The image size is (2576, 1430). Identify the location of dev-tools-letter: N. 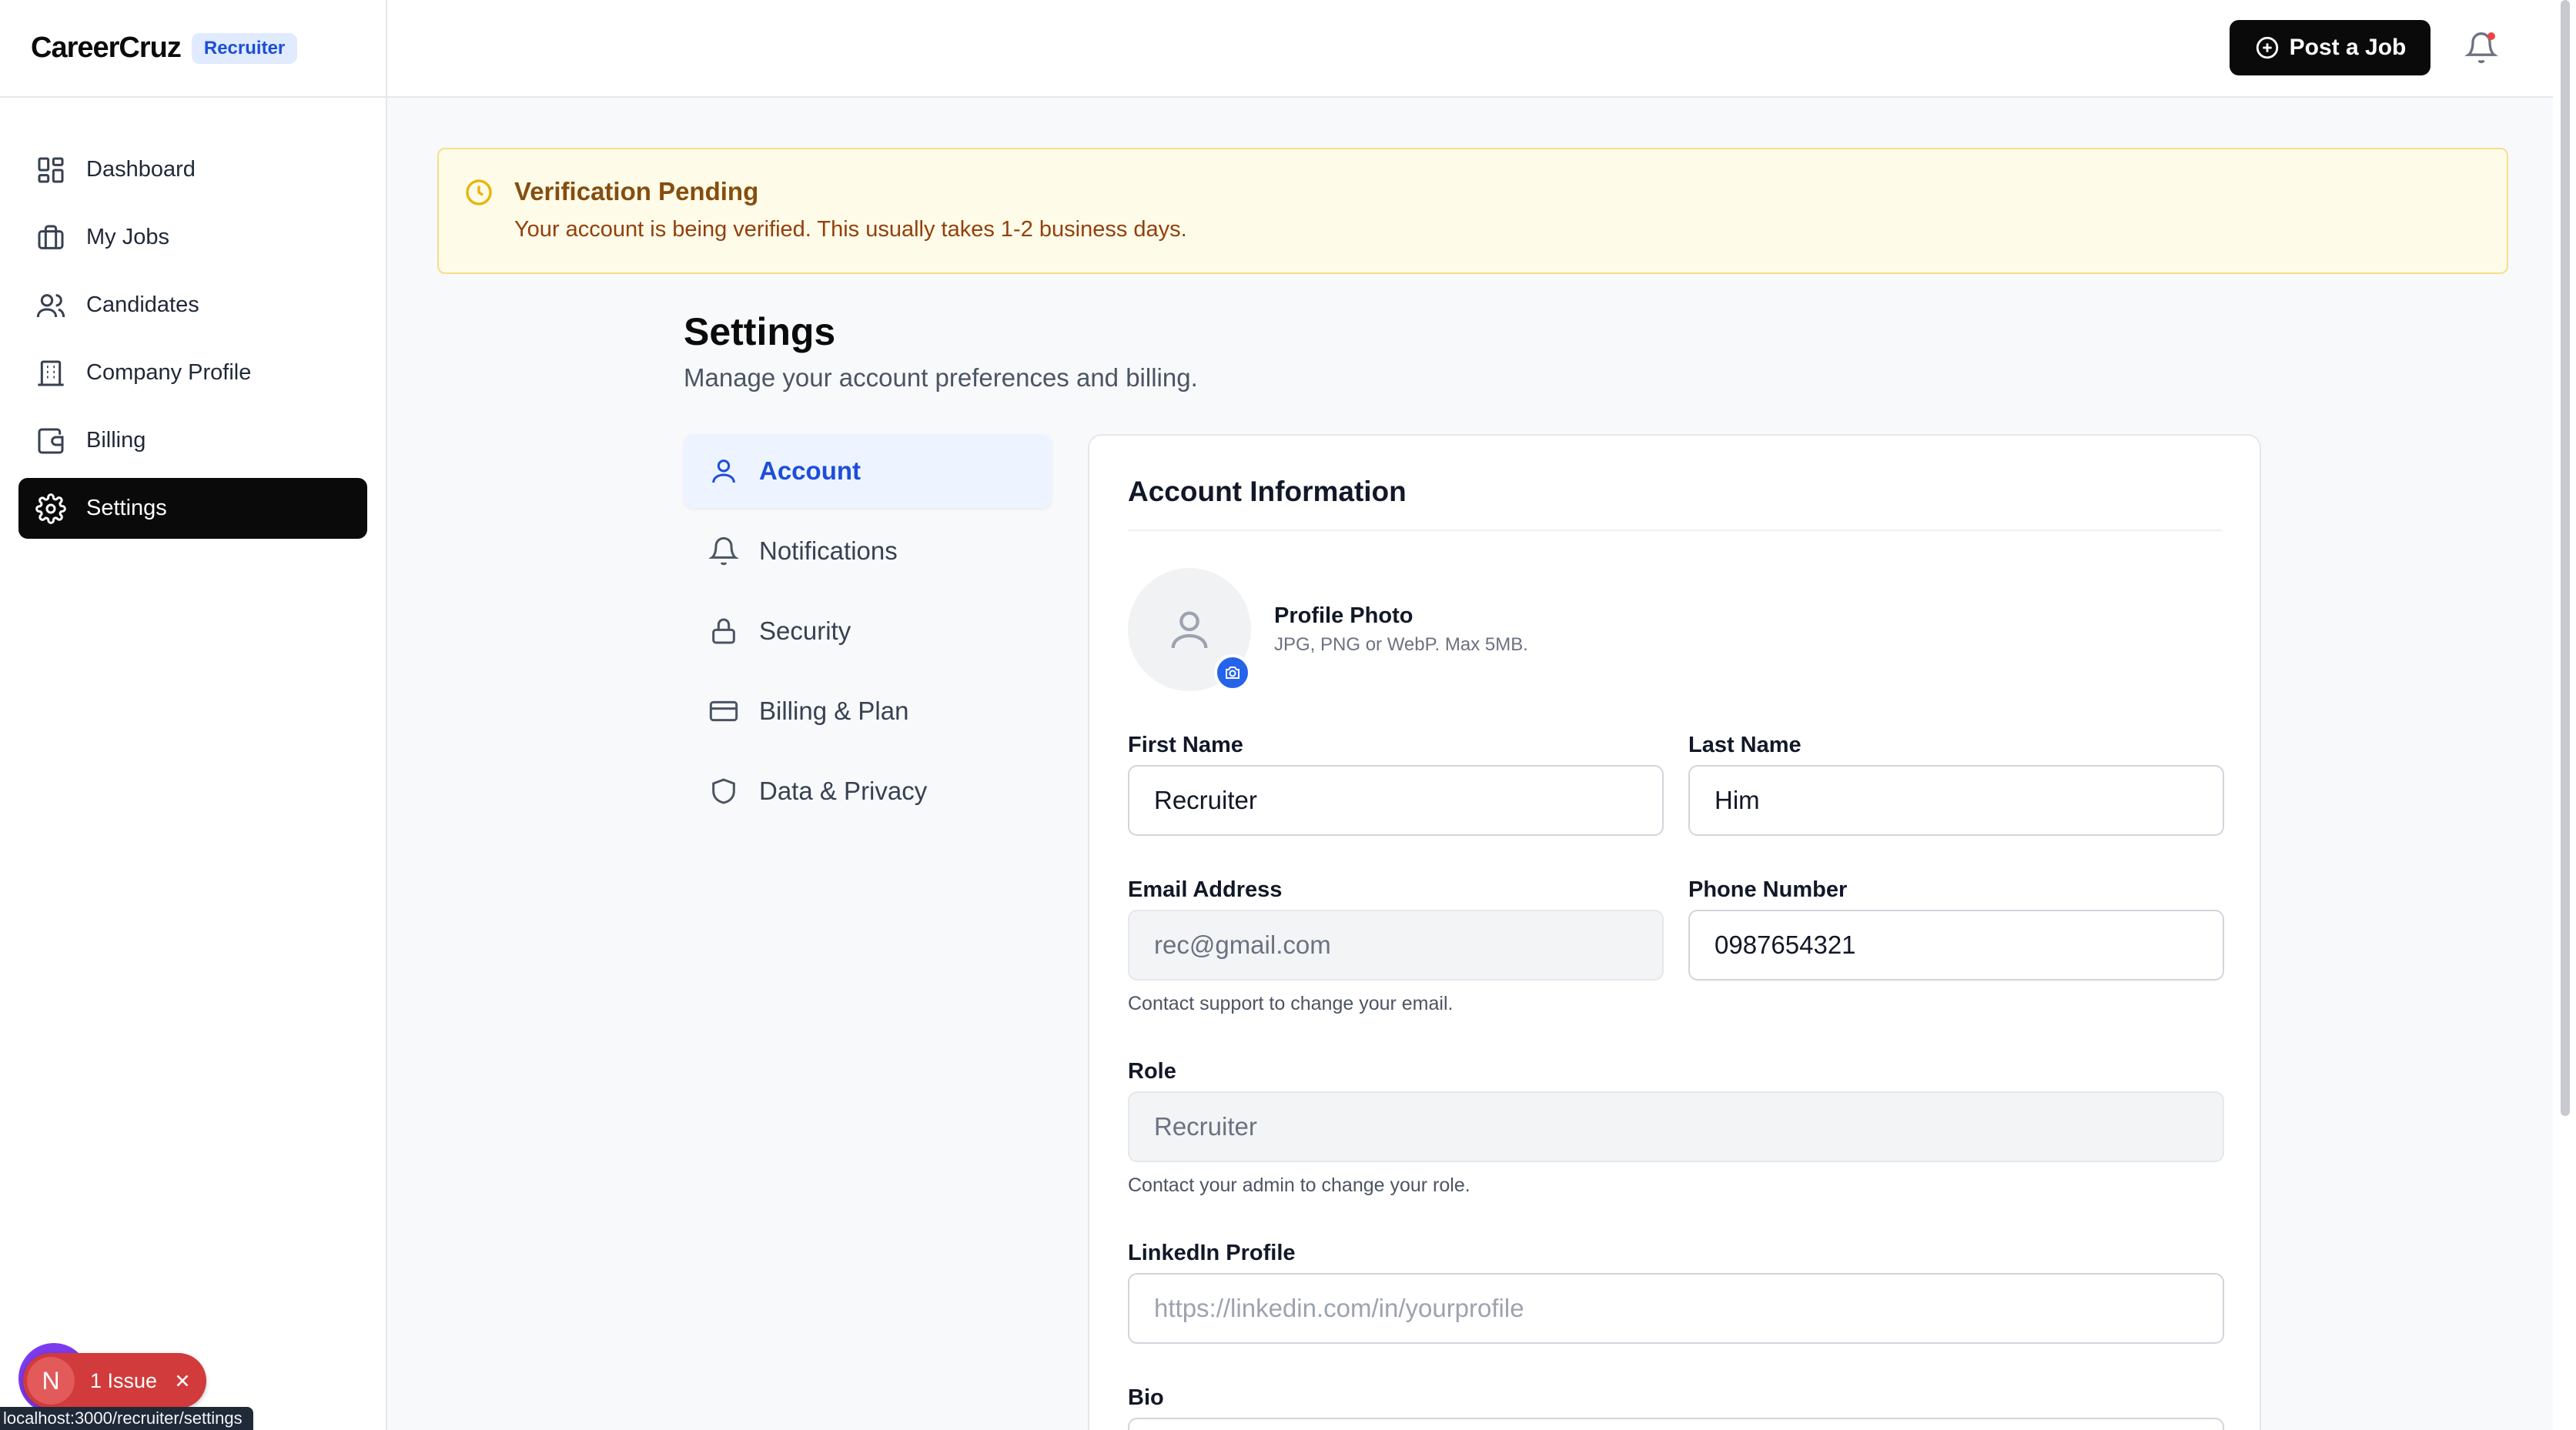
(51, 1381).